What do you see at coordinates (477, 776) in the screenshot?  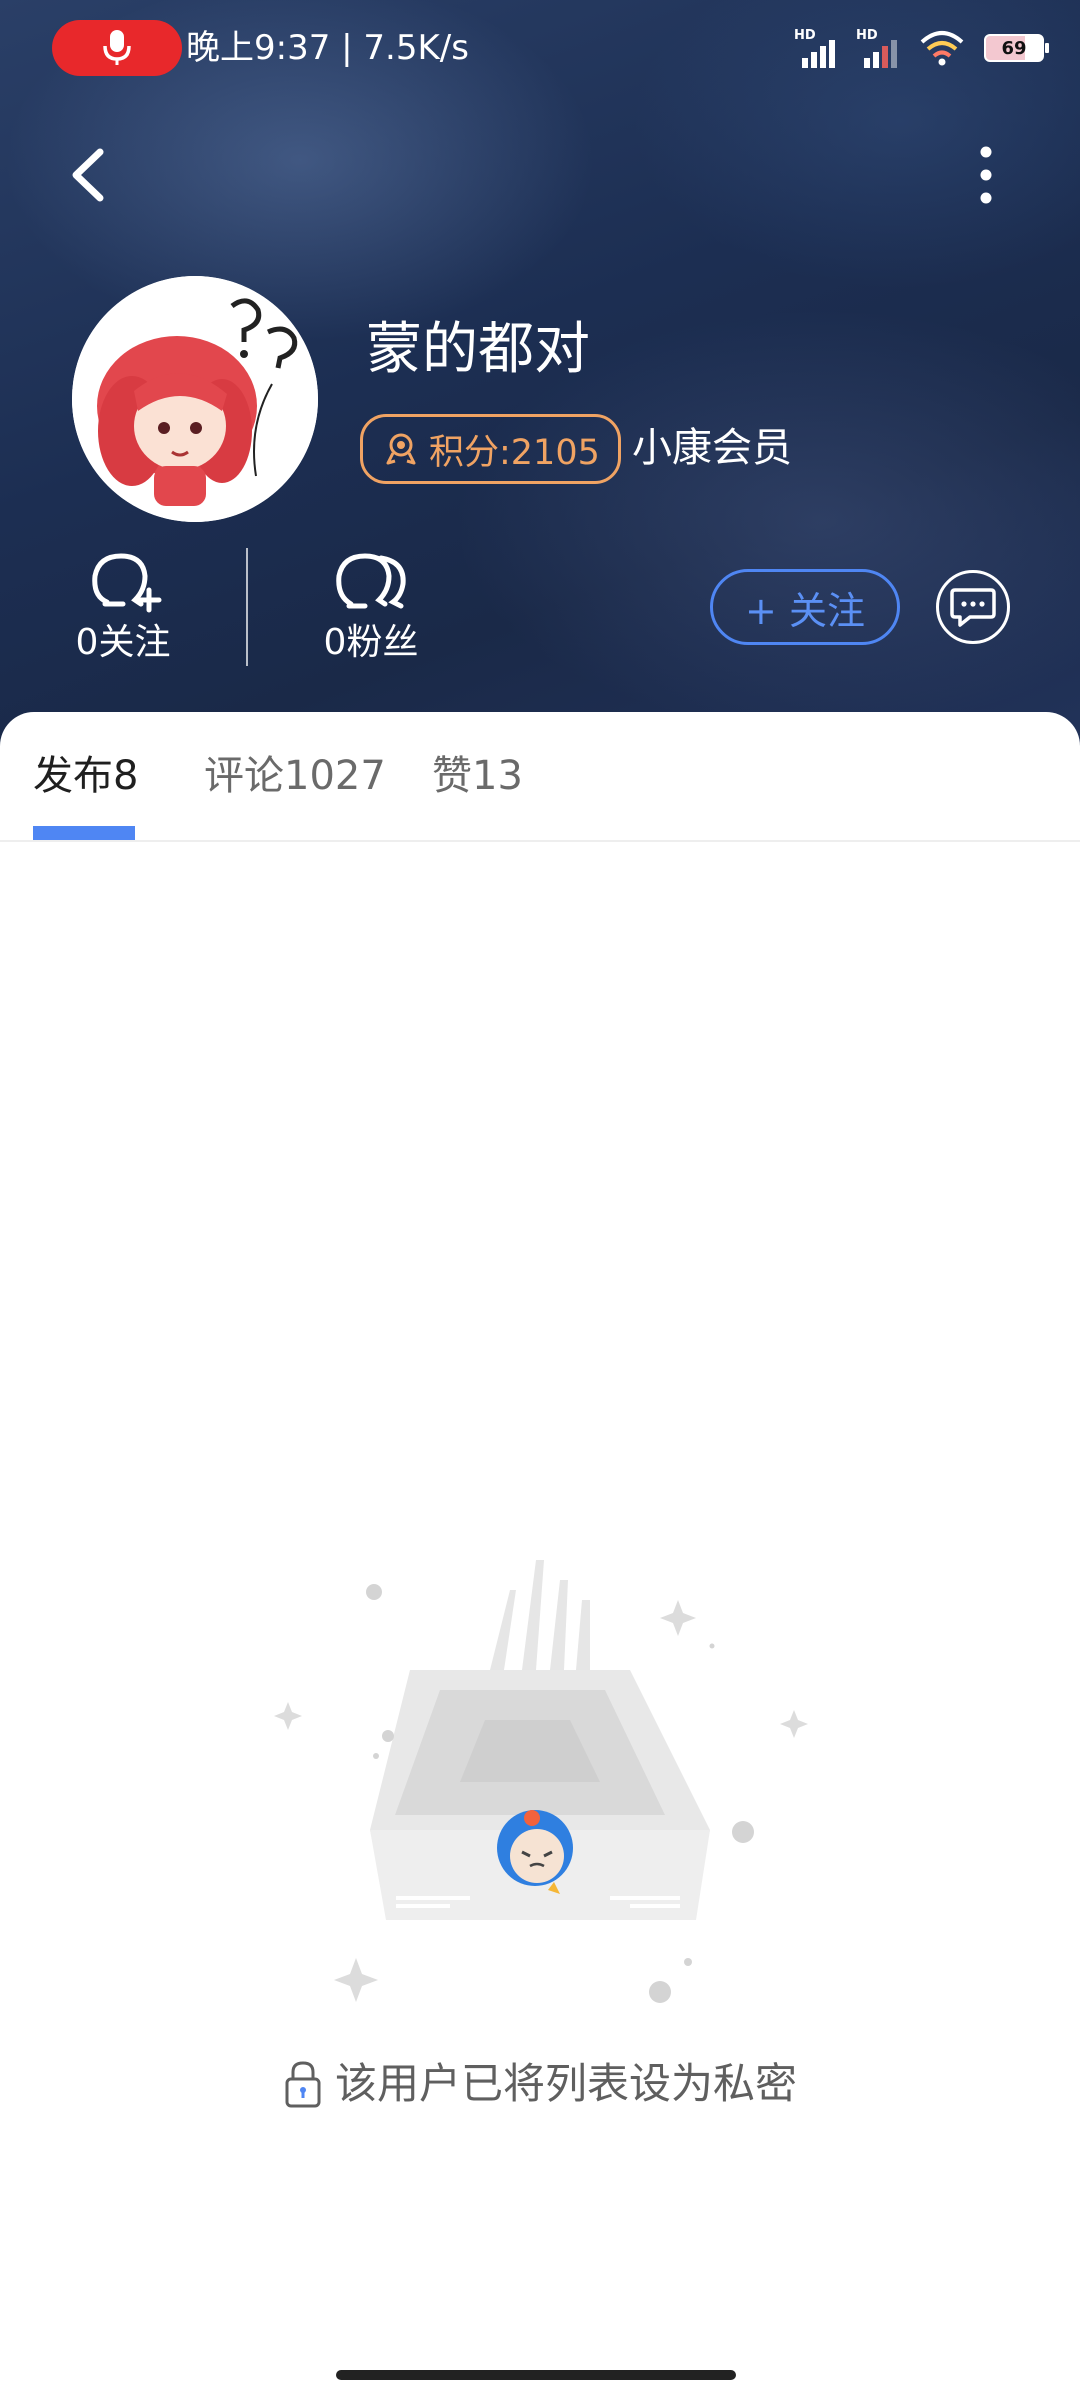 I see `tab-likes: 赞13` at bounding box center [477, 776].